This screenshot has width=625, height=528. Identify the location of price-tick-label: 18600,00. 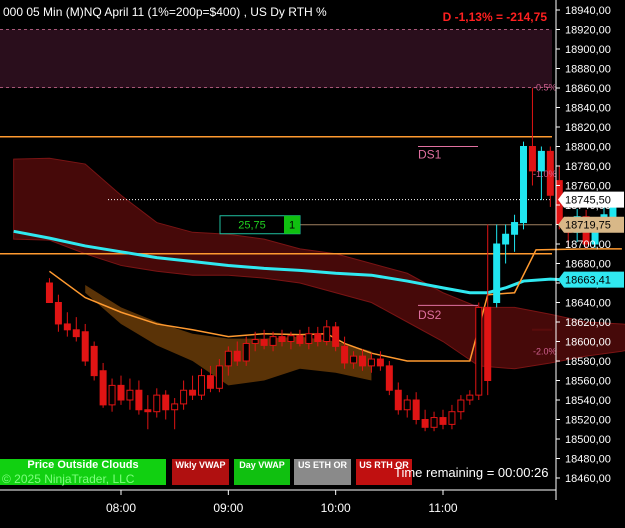
(588, 343).